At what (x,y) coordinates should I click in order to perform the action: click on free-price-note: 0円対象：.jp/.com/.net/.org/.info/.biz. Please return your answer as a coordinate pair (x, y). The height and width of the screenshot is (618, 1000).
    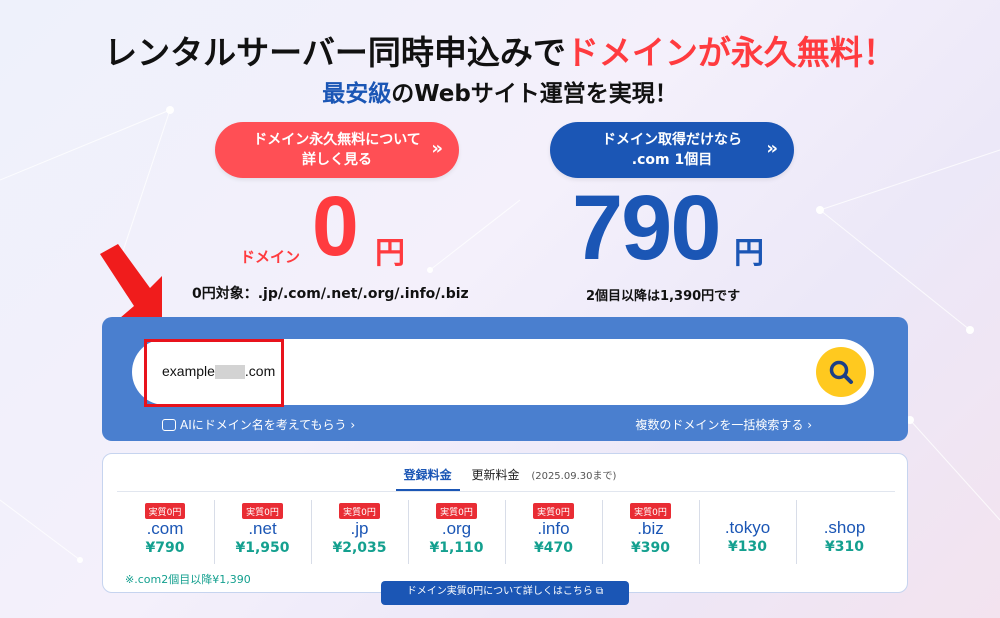
    Looking at the image, I should click on (330, 294).